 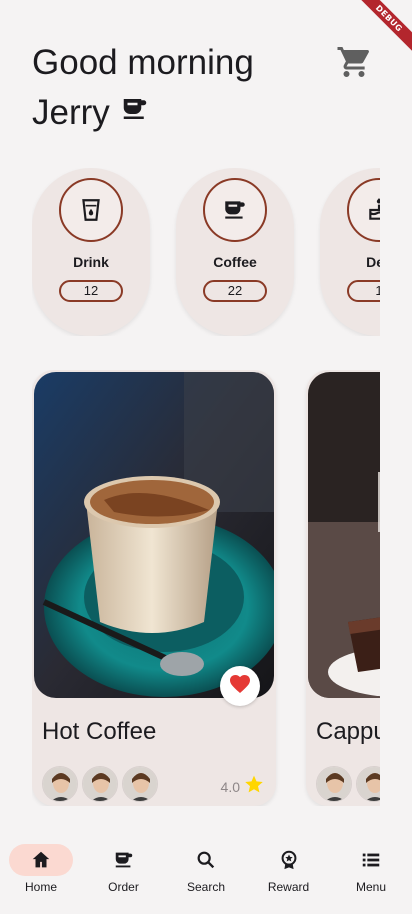 What do you see at coordinates (242, 786) in the screenshot?
I see `rating: 4.0` at bounding box center [242, 786].